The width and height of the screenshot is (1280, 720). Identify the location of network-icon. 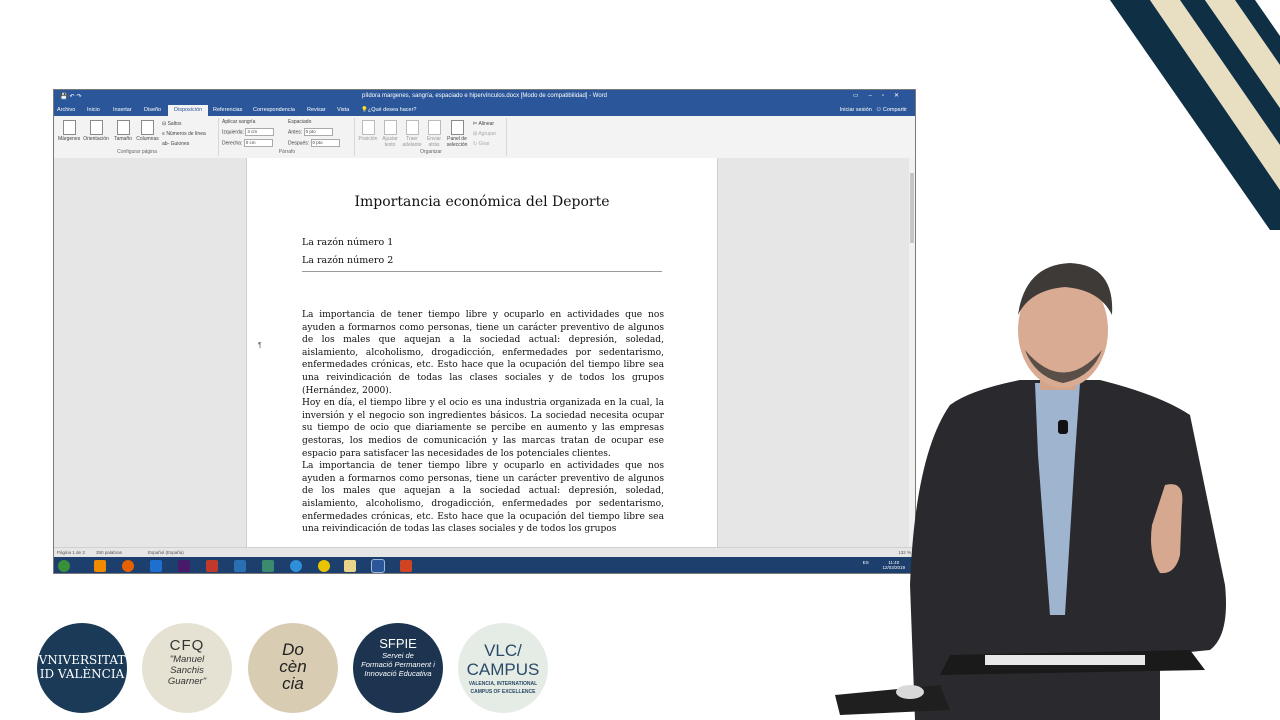
(296, 566).